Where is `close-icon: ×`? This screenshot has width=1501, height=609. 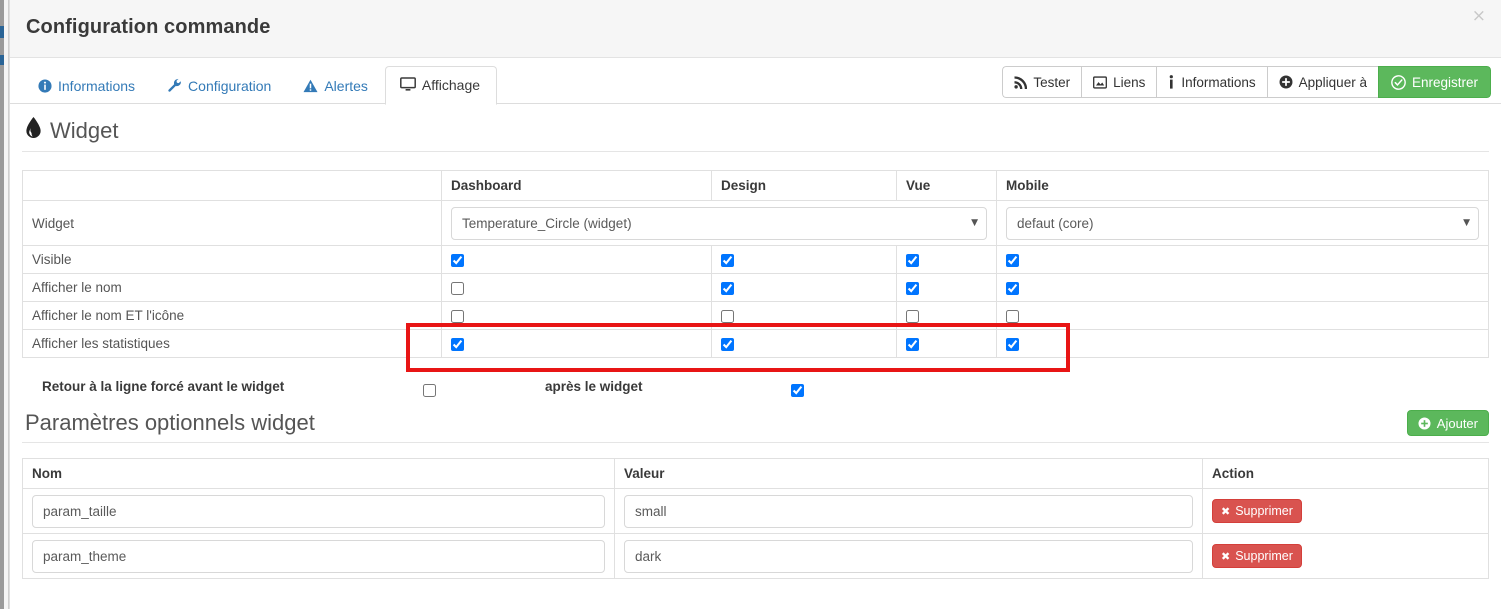 close-icon: × is located at coordinates (1479, 16).